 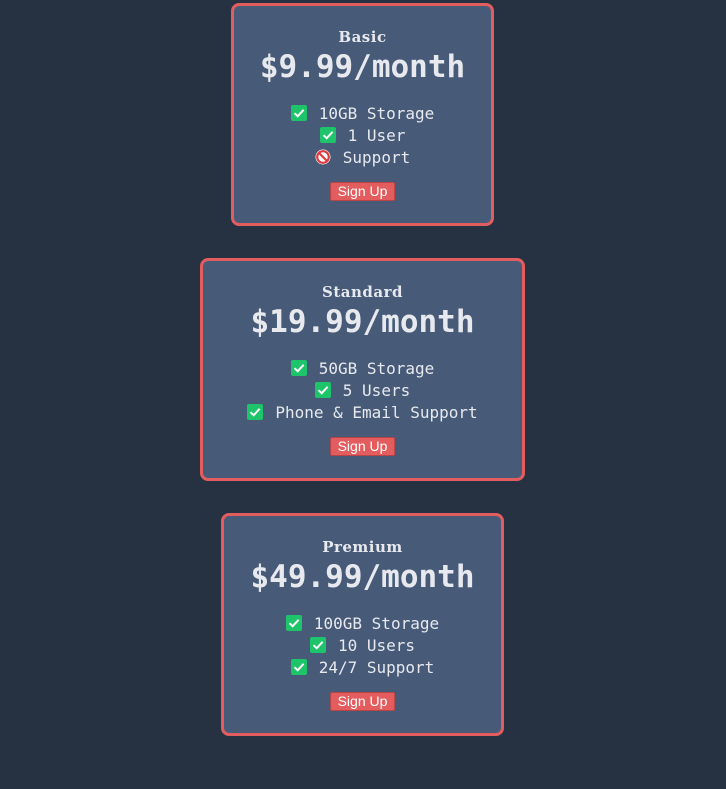 I want to click on plan-name: Standard, so click(x=362, y=292).